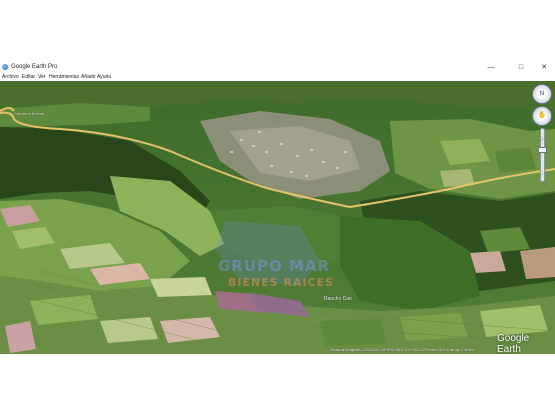  Describe the element at coordinates (277, 67) in the screenshot. I see `title-bar: Google Earth Pro — □ ✕` at that location.